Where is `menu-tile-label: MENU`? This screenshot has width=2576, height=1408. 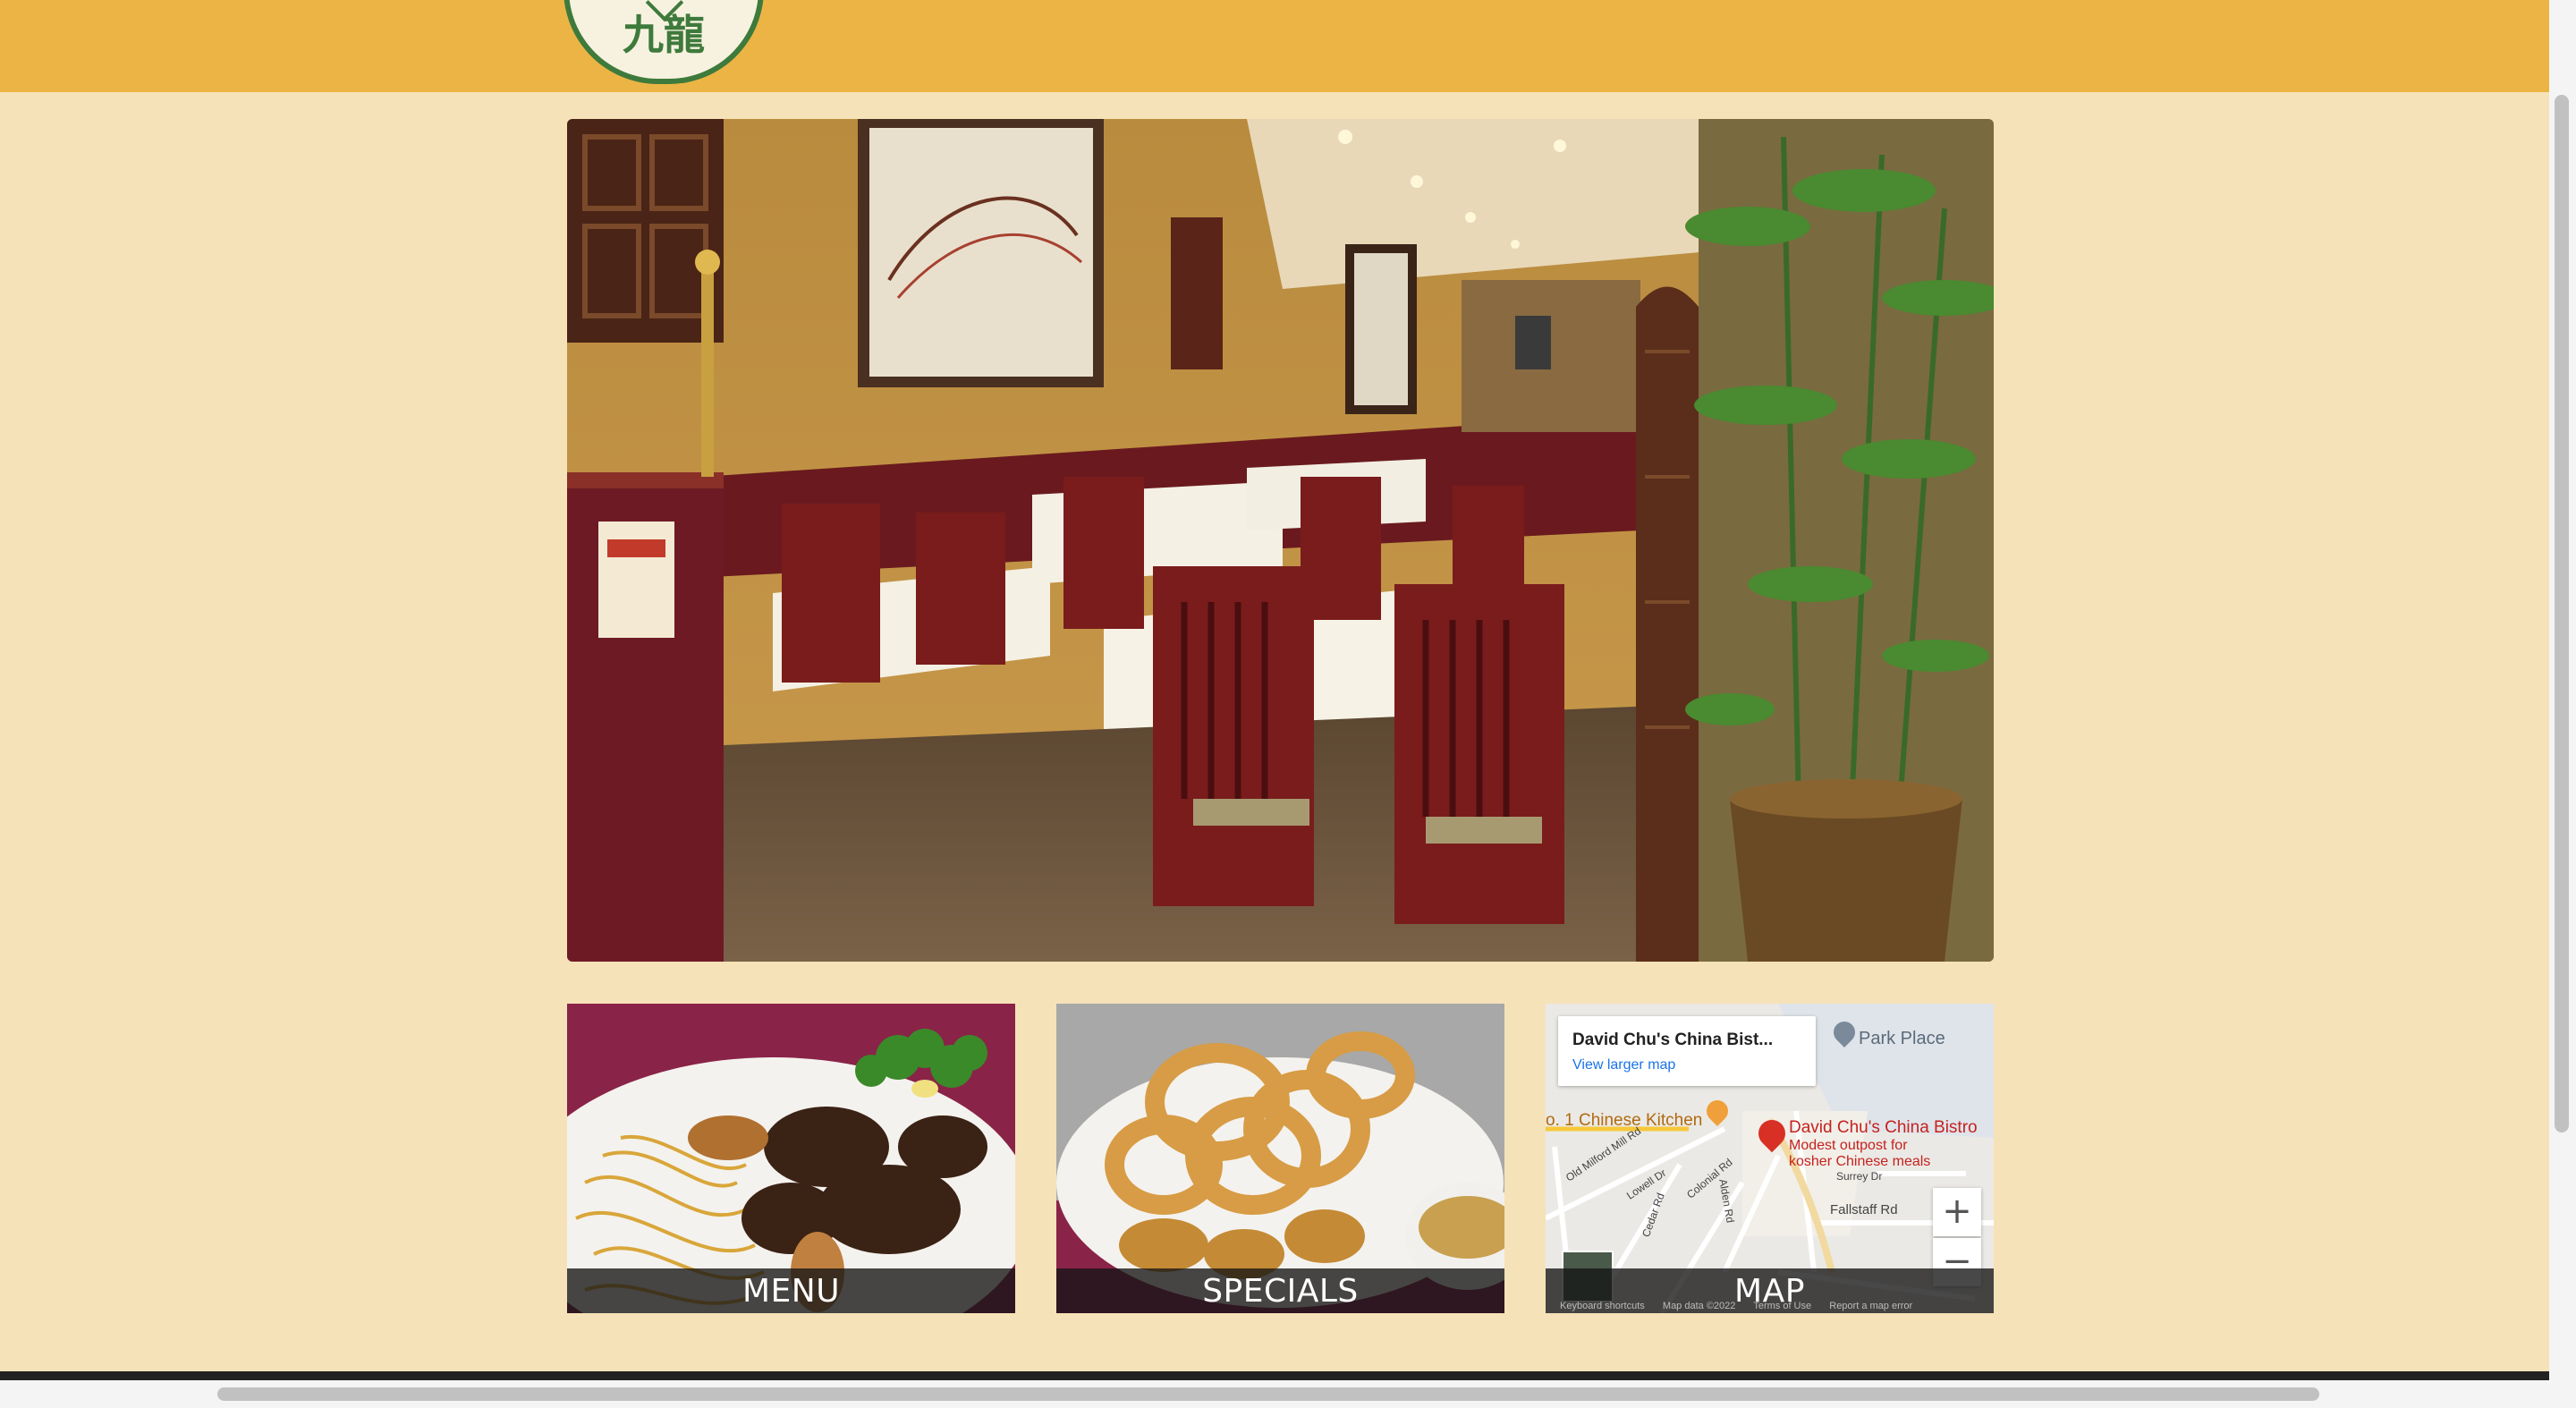 menu-tile-label: MENU is located at coordinates (791, 1290).